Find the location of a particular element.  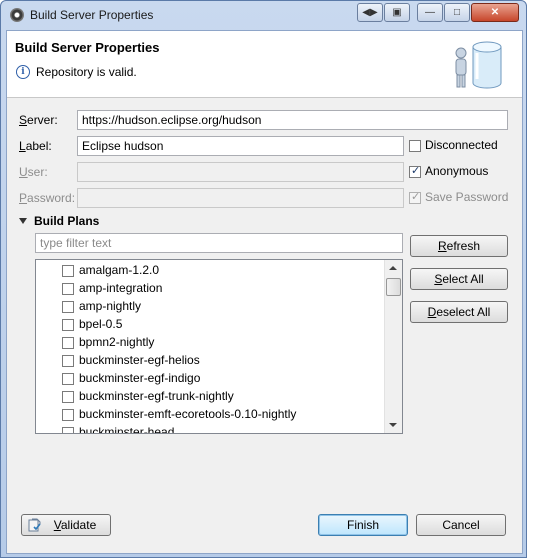

list-item: bpmn2-nightly is located at coordinates (222, 343).